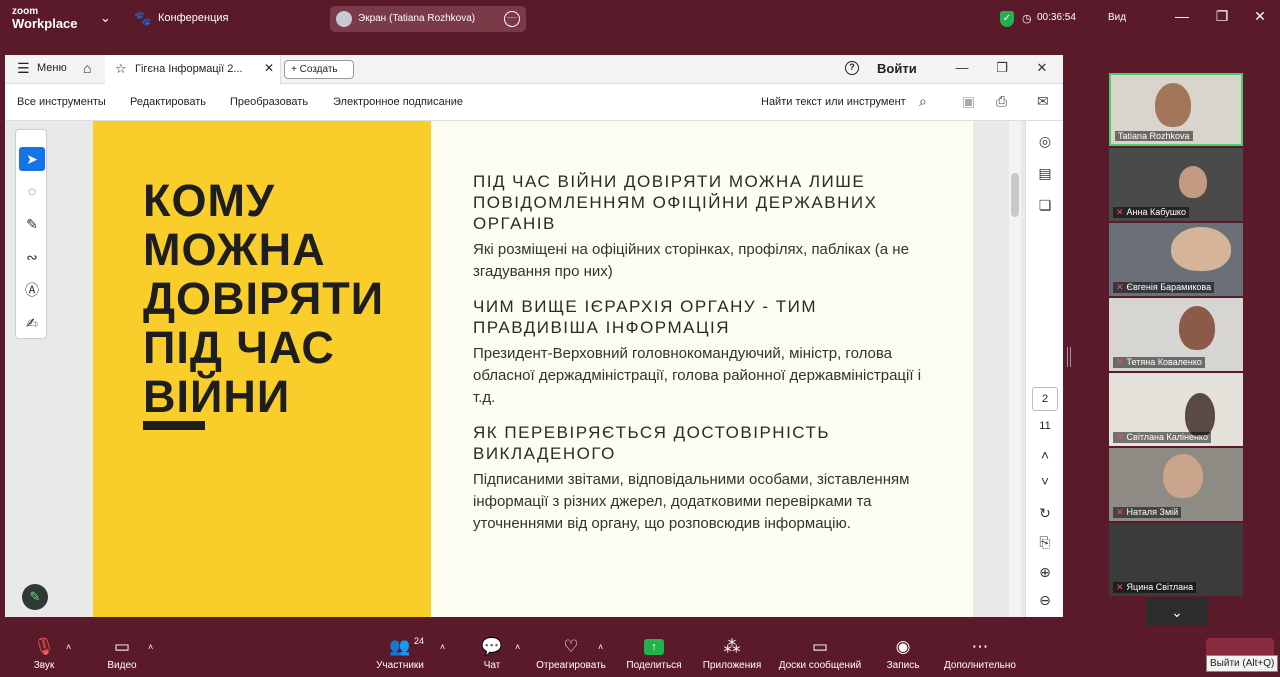 This screenshot has height=677, width=1280. I want to click on comment-icon: ◌, so click(32, 191).